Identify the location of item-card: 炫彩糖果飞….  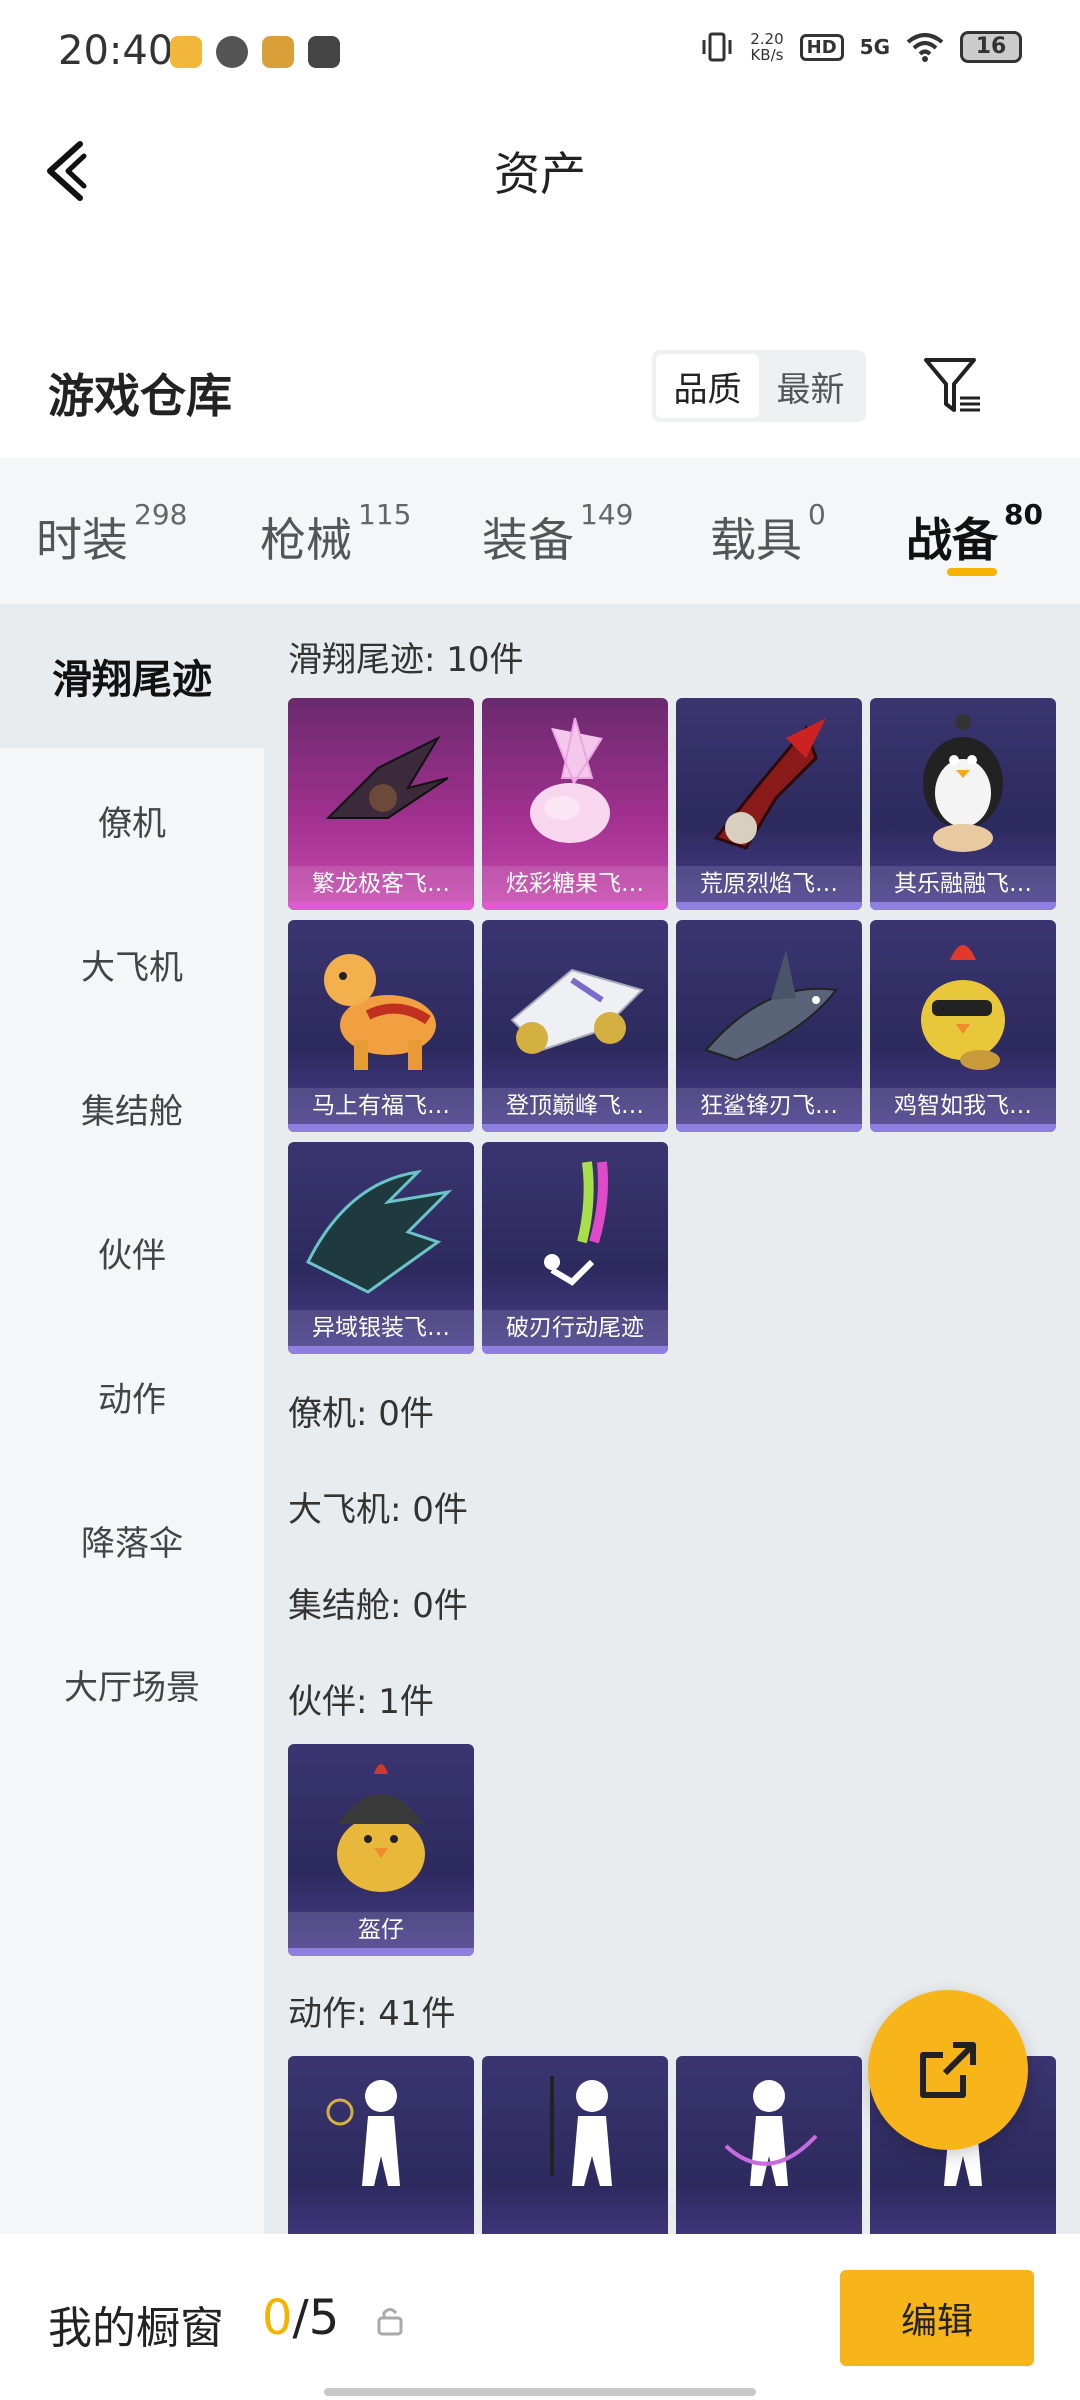
(575, 804).